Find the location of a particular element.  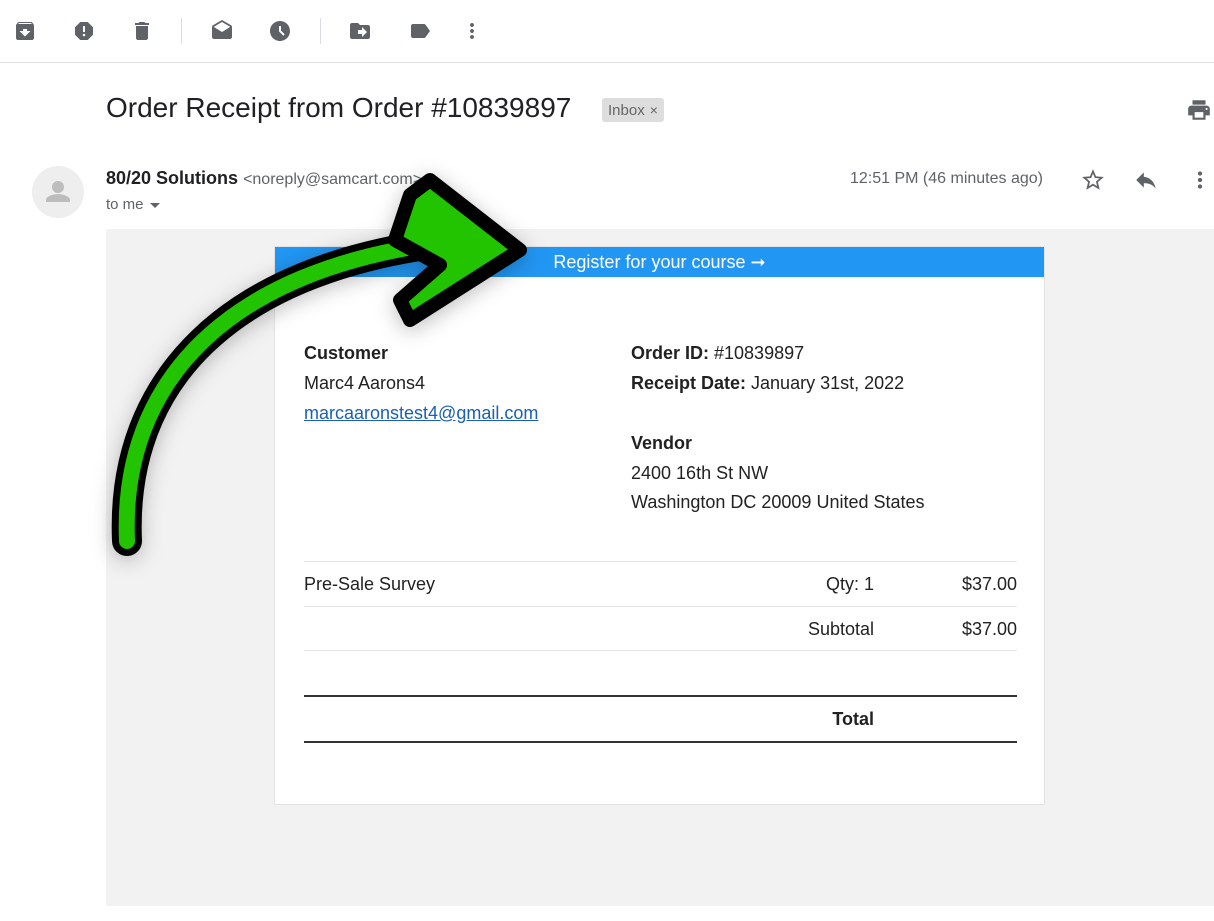

vendor-address-line1: 2400 16th St NW is located at coordinates (700, 473).